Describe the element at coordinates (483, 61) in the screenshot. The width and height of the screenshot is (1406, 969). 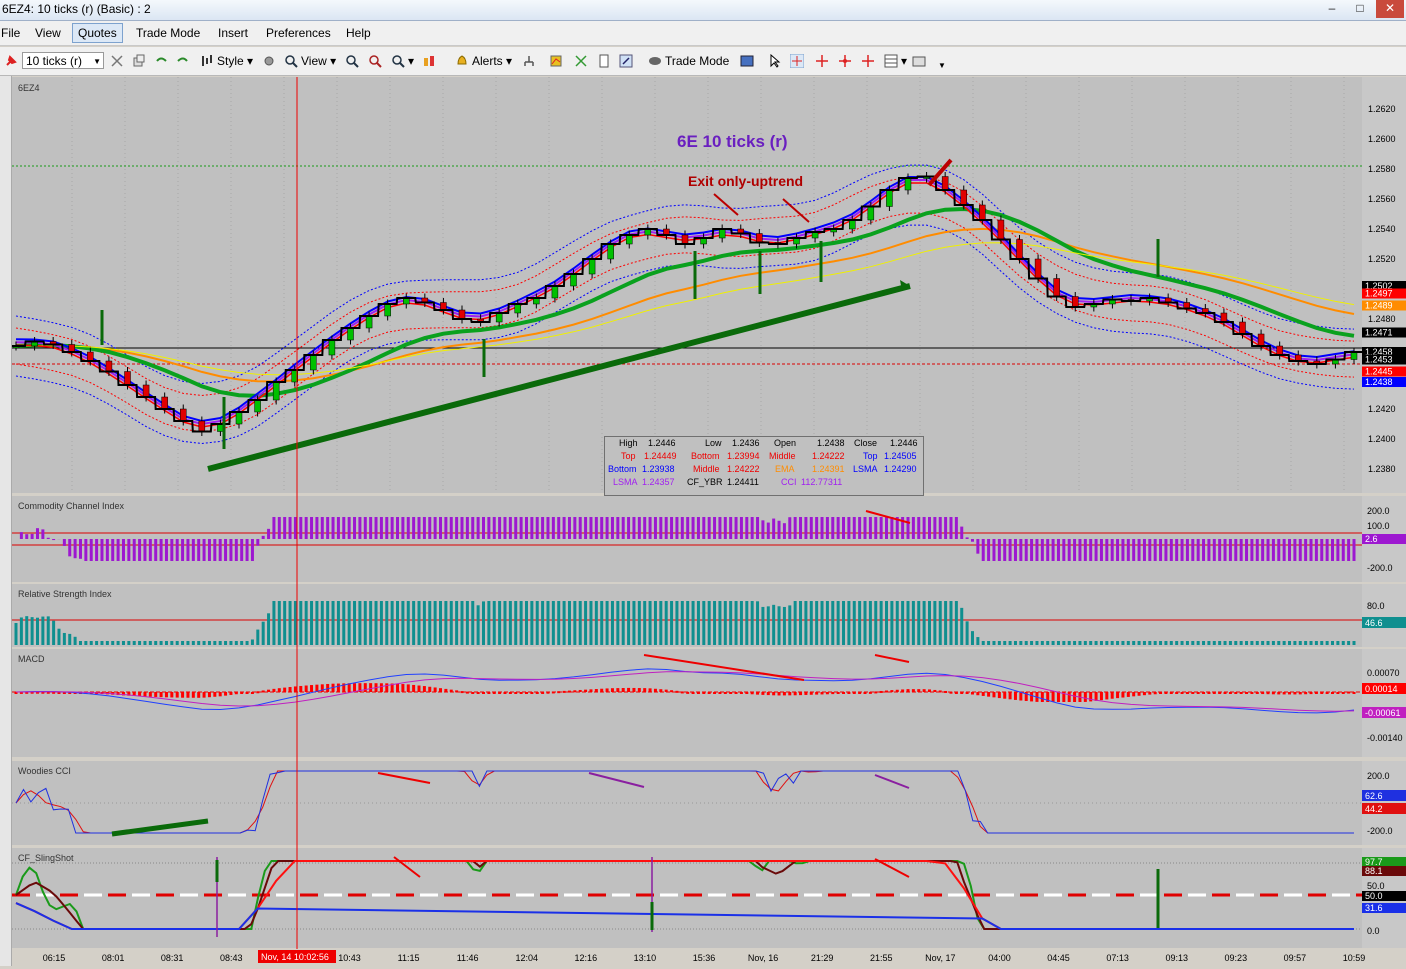
I see `alerts-button: Alerts ▾` at that location.